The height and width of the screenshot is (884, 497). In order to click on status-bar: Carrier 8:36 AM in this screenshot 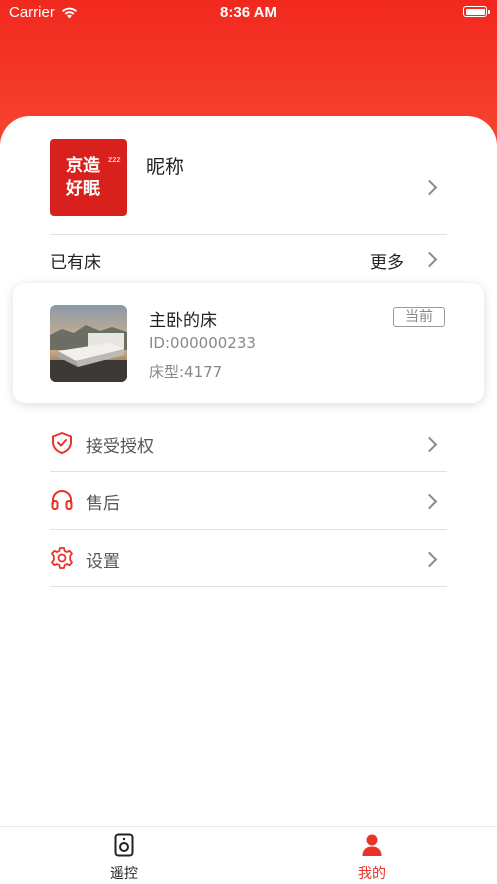, I will do `click(248, 13)`.